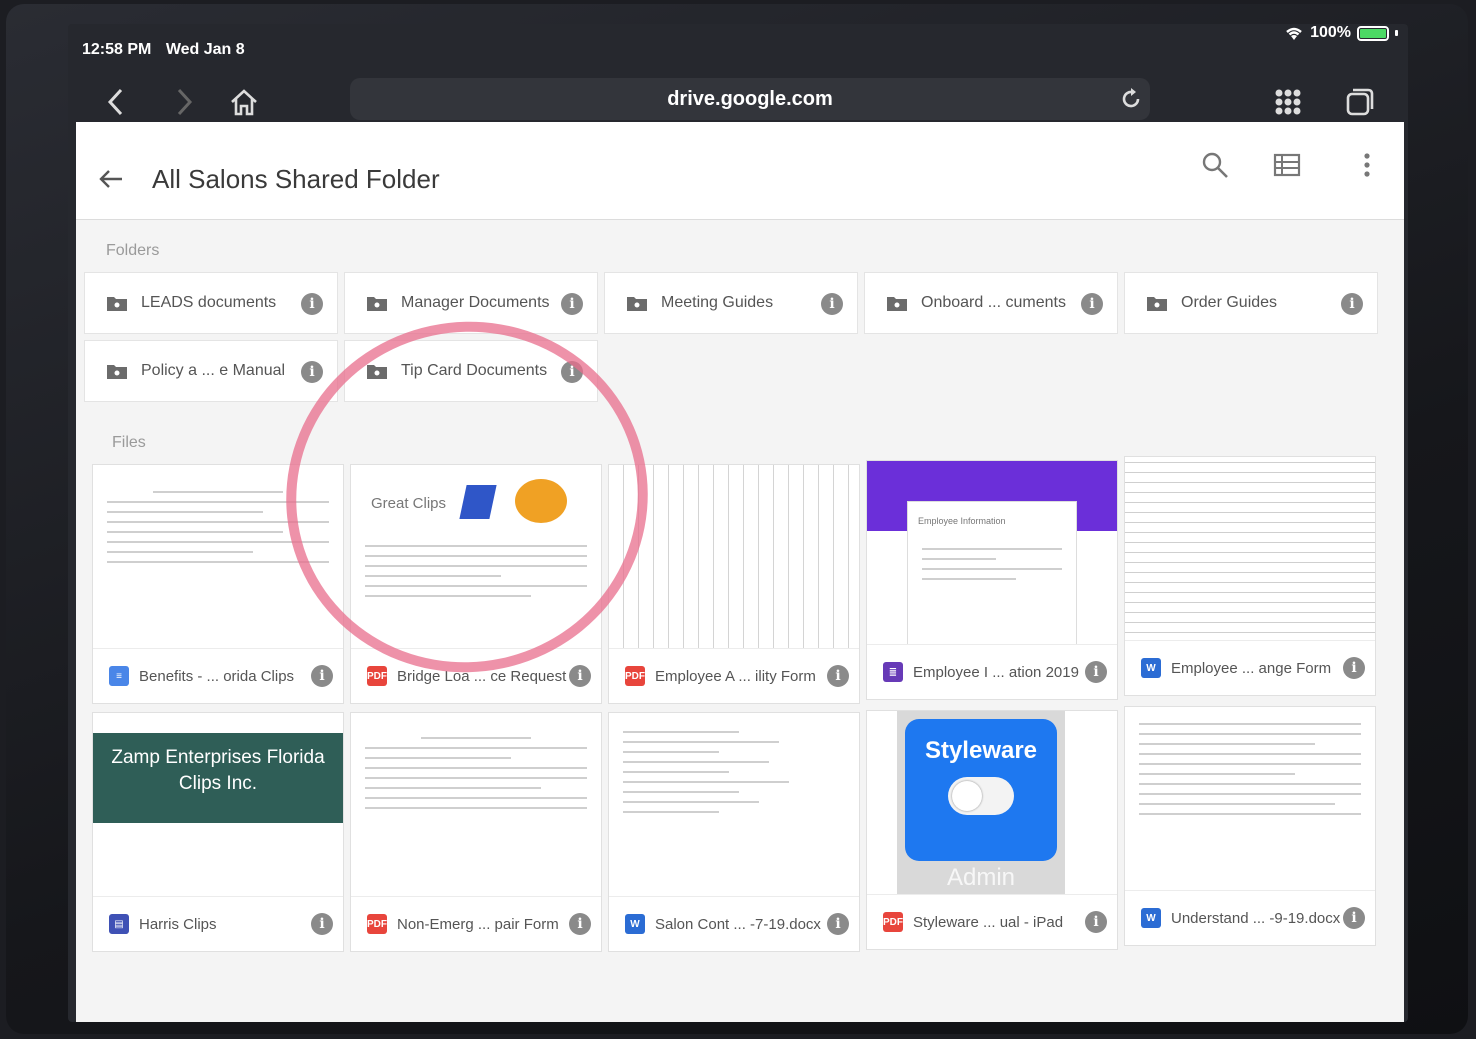 The height and width of the screenshot is (1039, 1476). I want to click on wifi-icon, so click(1294, 33).